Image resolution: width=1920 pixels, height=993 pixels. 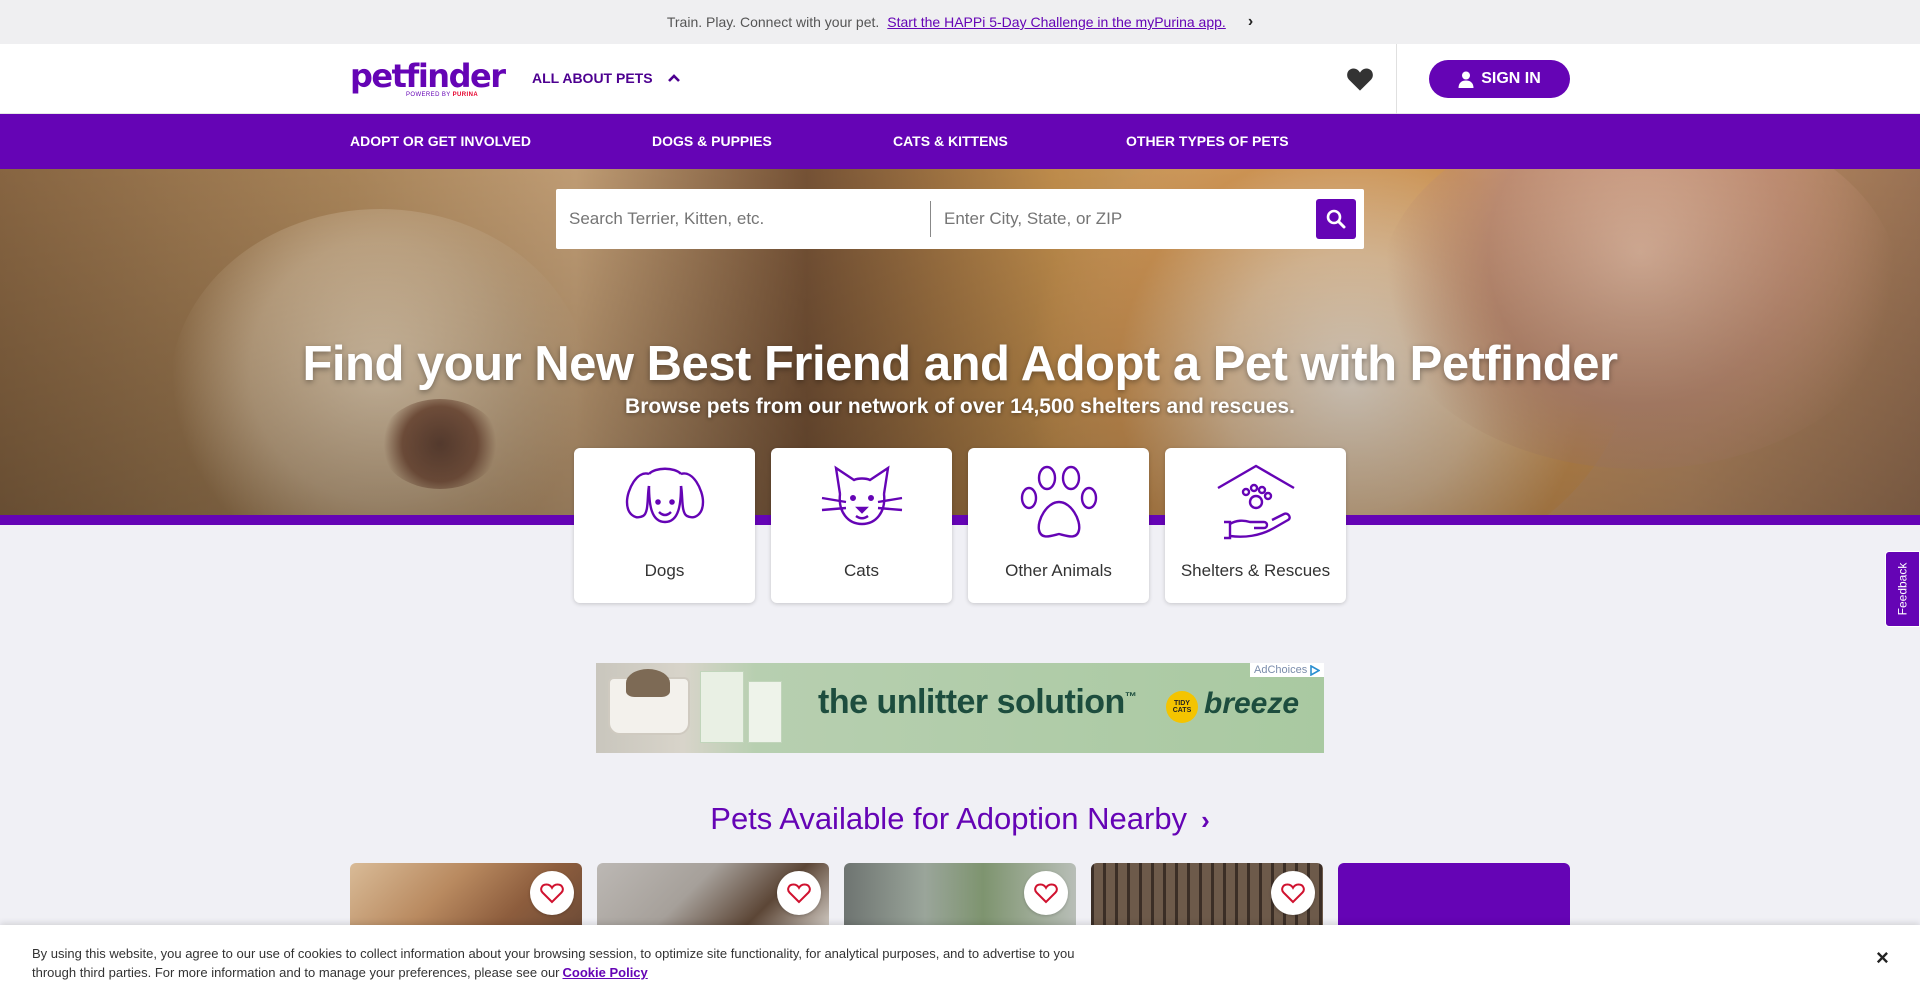 I want to click on more-pets-card, so click(x=1454, y=898).